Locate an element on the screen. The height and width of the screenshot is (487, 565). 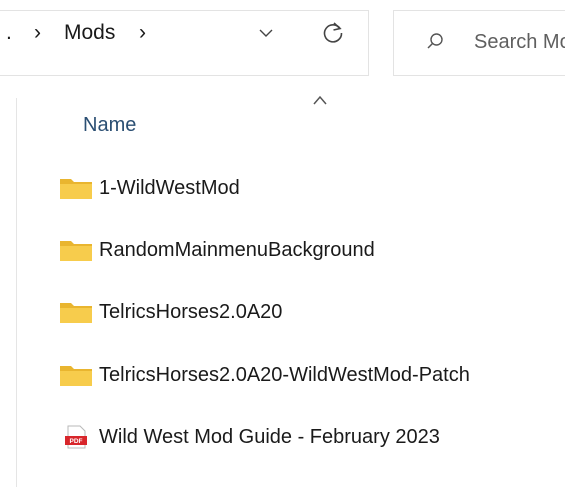
file-name: 1-WildWestMod is located at coordinates (169, 187).